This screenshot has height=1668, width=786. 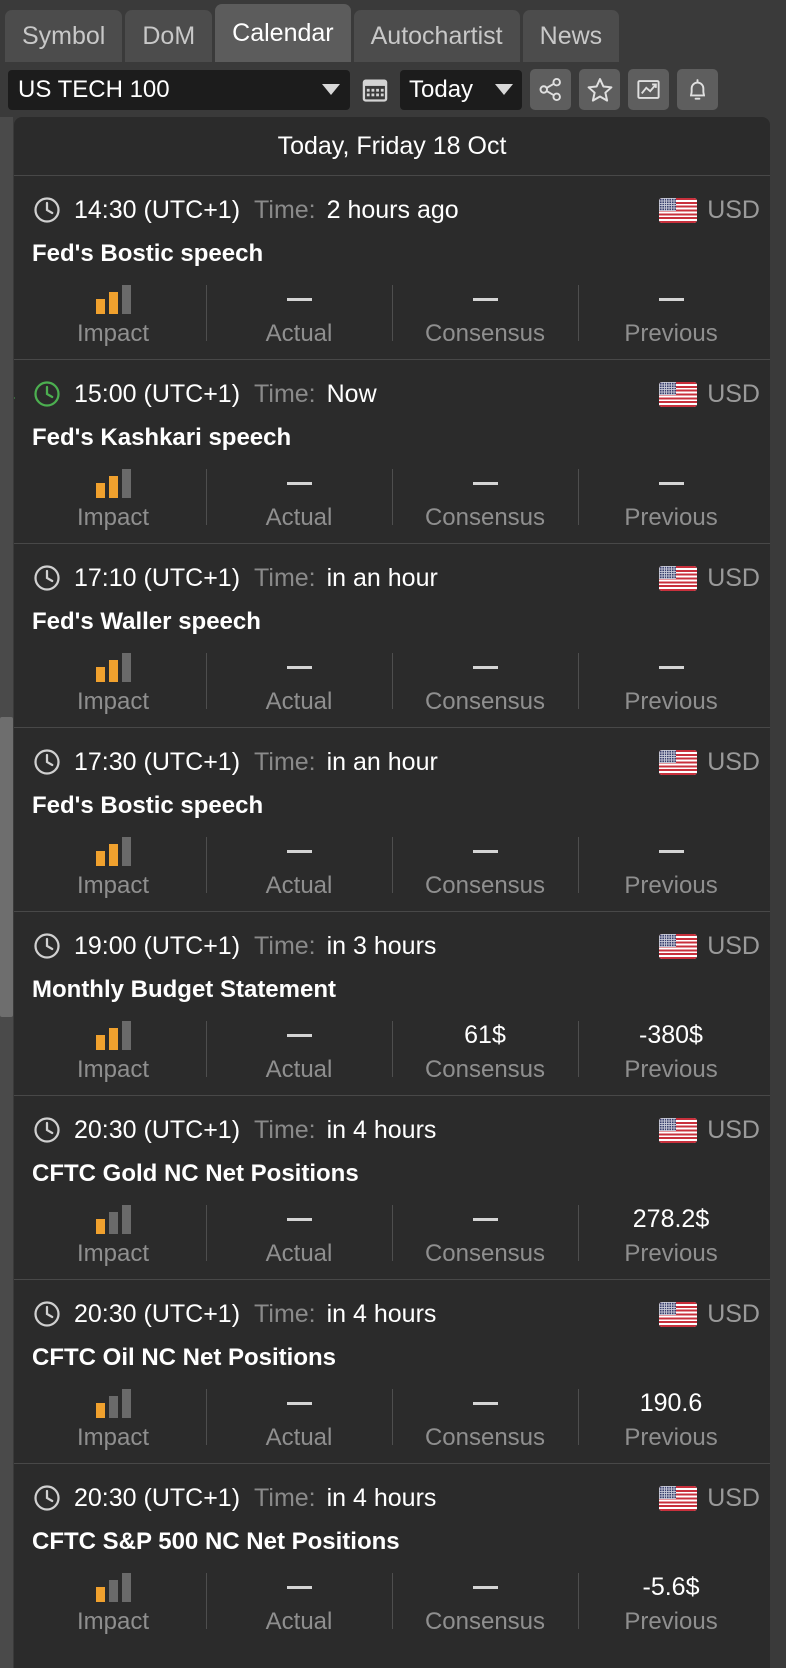 What do you see at coordinates (393, 89) in the screenshot?
I see `calendar-toolbar: US TECH 100 Today` at bounding box center [393, 89].